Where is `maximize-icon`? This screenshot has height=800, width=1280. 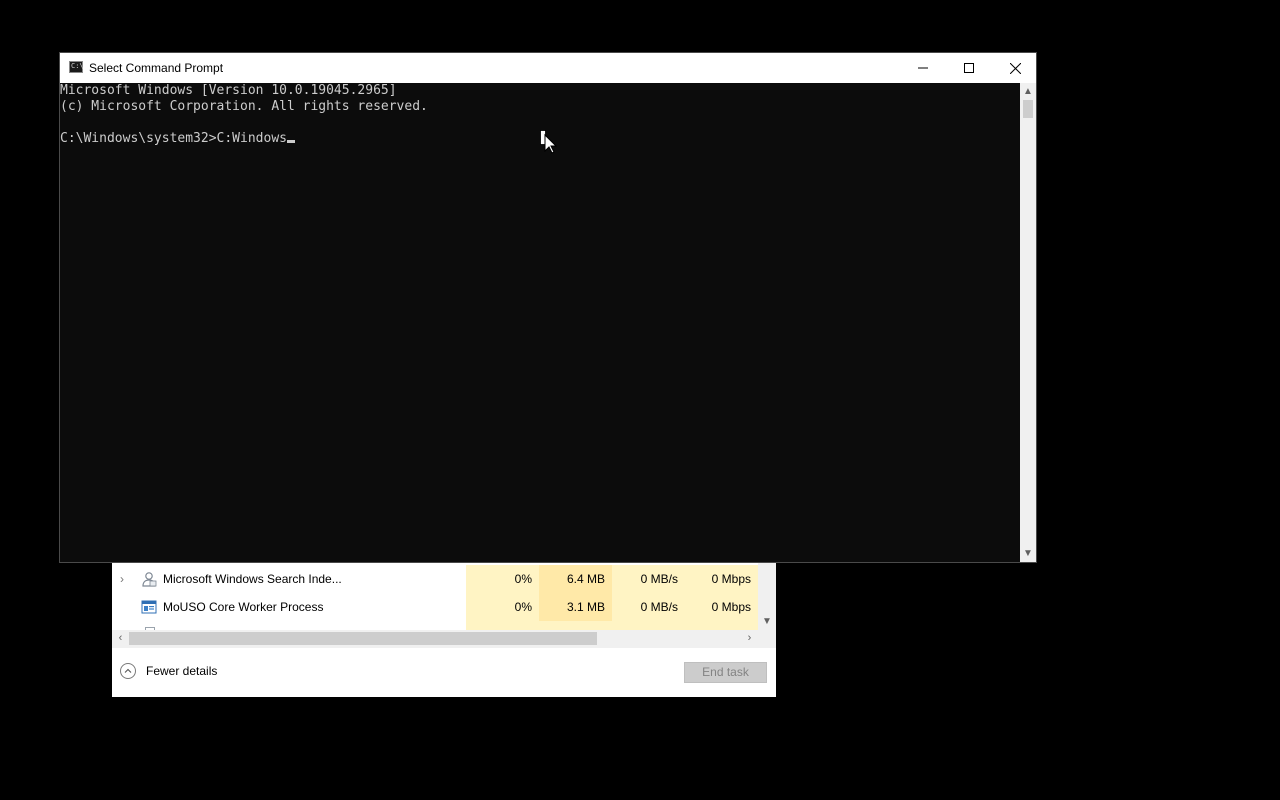 maximize-icon is located at coordinates (969, 68).